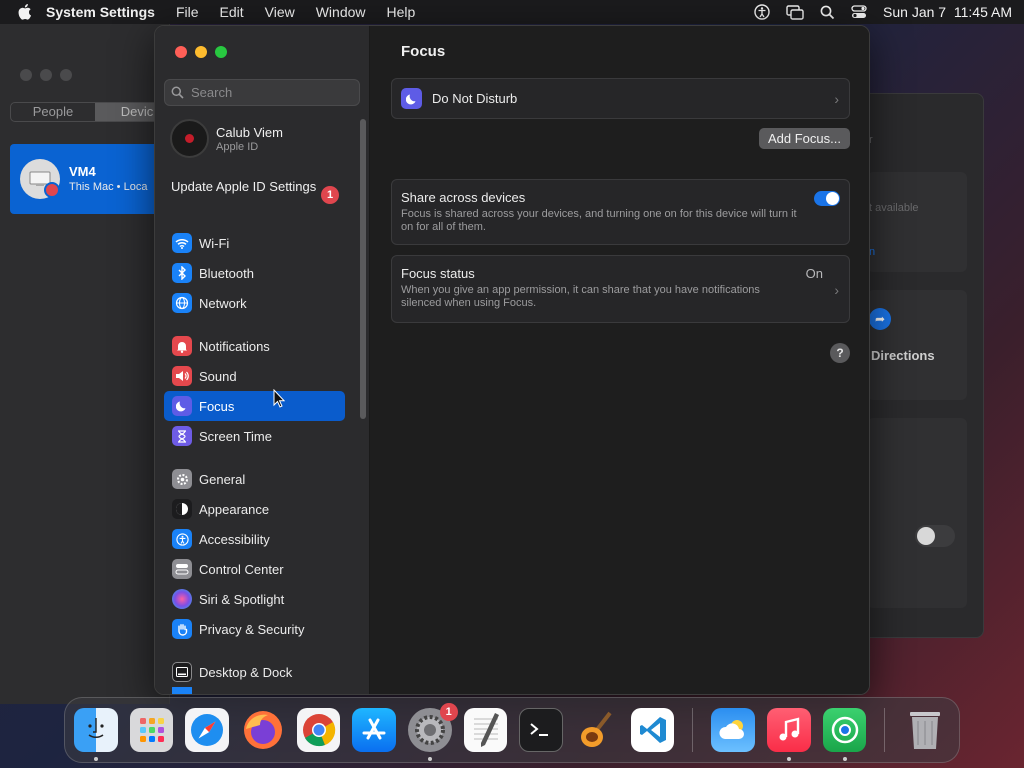 Image resolution: width=1024 pixels, height=768 pixels. I want to click on bluetooth-icon, so click(182, 273).